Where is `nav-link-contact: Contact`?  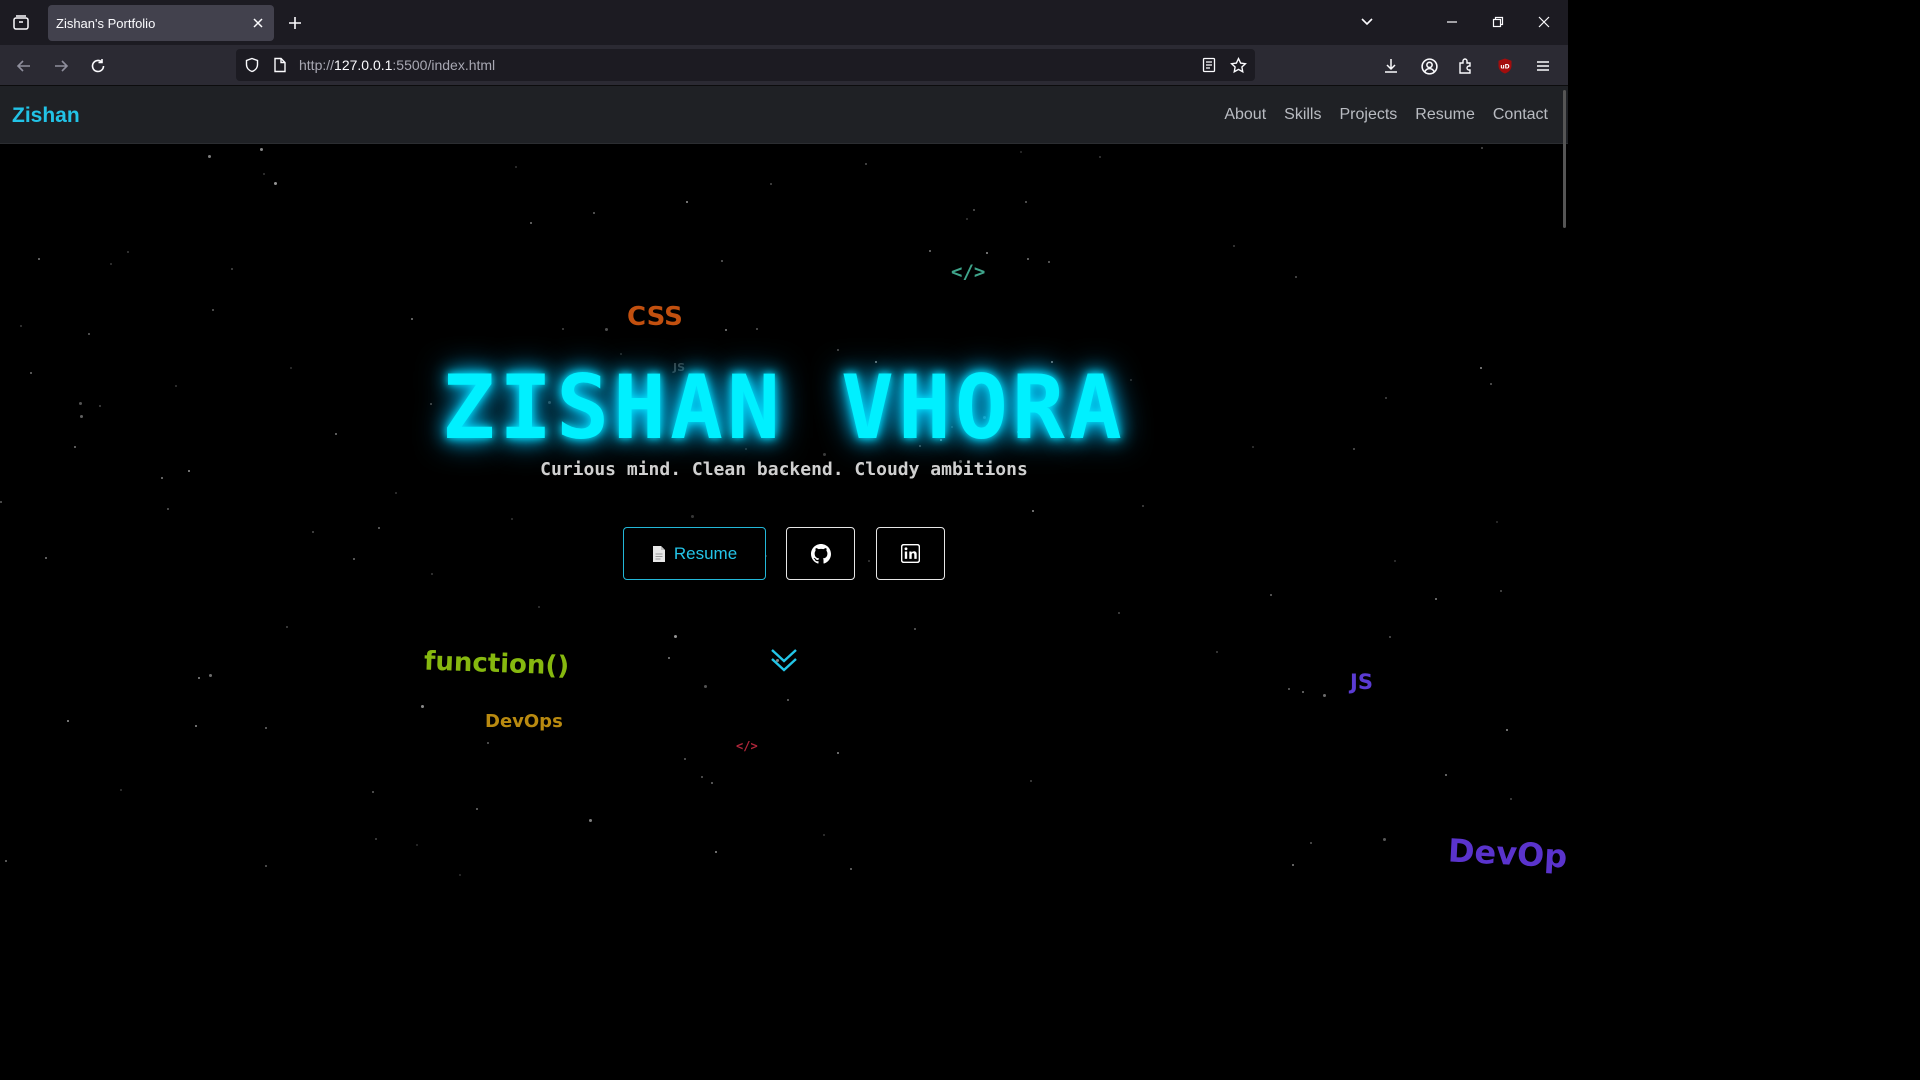 nav-link-contact: Contact is located at coordinates (1520, 115).